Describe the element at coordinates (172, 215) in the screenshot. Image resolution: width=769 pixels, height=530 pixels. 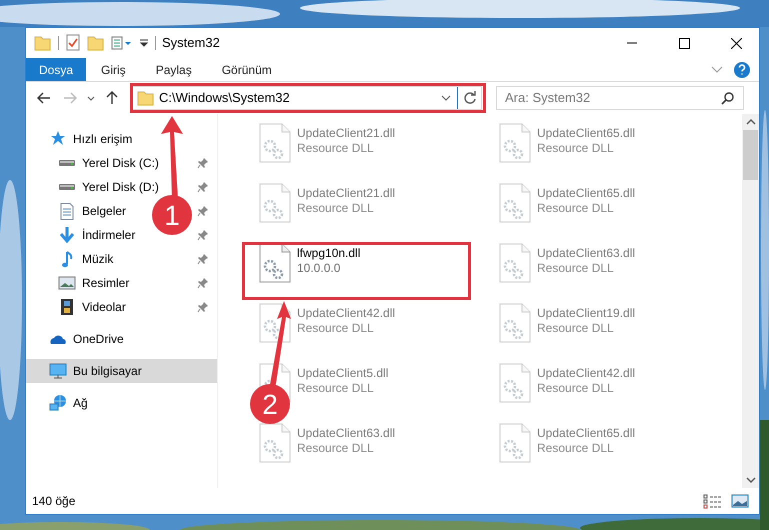
I see `step-number: 1` at that location.